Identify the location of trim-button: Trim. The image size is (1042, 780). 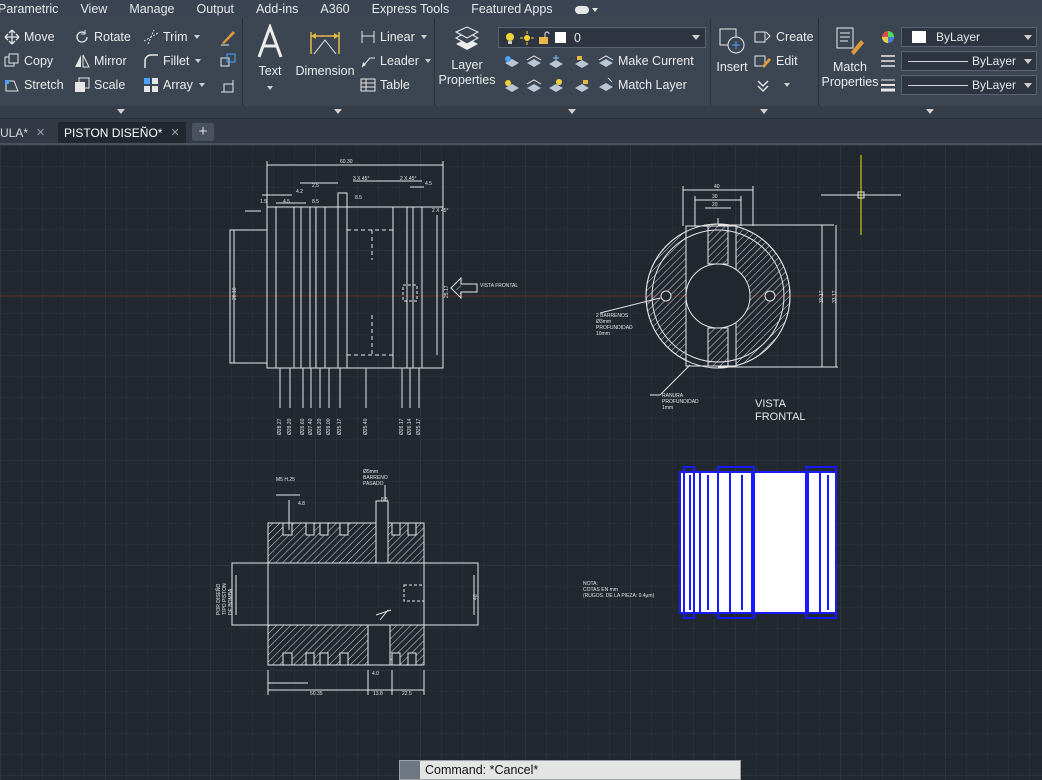
(171, 37).